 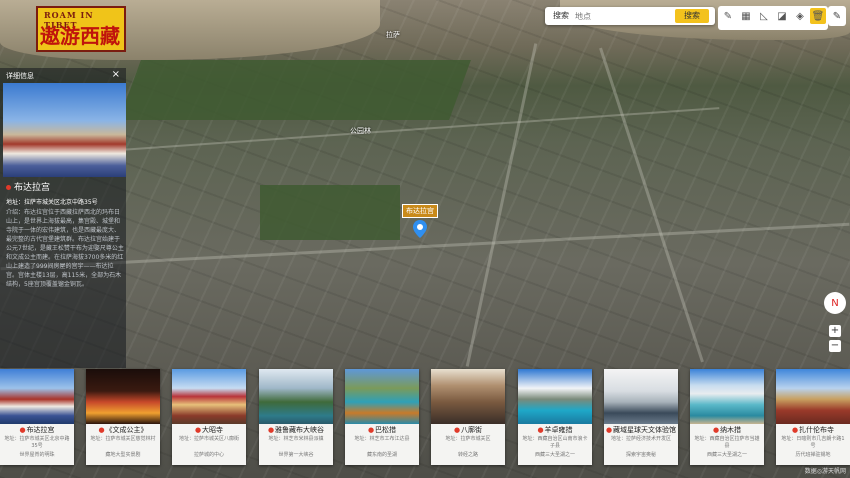 I want to click on attraction-card: ●羊卓雍措 地址：西藏自治区山南市浪卡子县 西藏三大圣湖之一, so click(x=555, y=417).